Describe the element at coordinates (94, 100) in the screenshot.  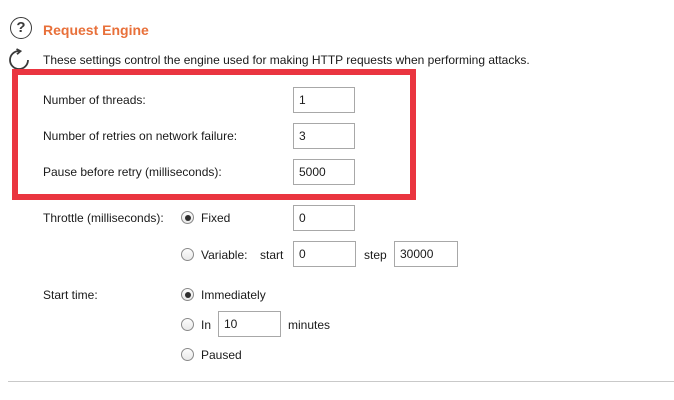
I see `threads-label: Number of threads:` at that location.